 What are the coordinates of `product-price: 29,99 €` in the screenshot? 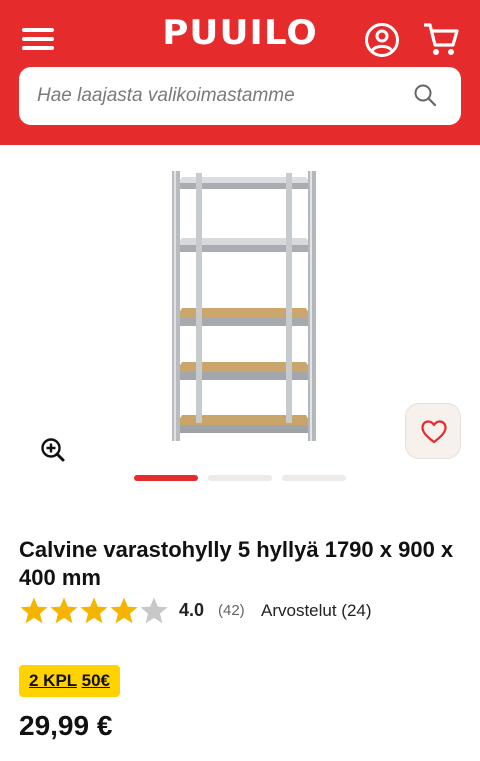 It's located at (66, 725).